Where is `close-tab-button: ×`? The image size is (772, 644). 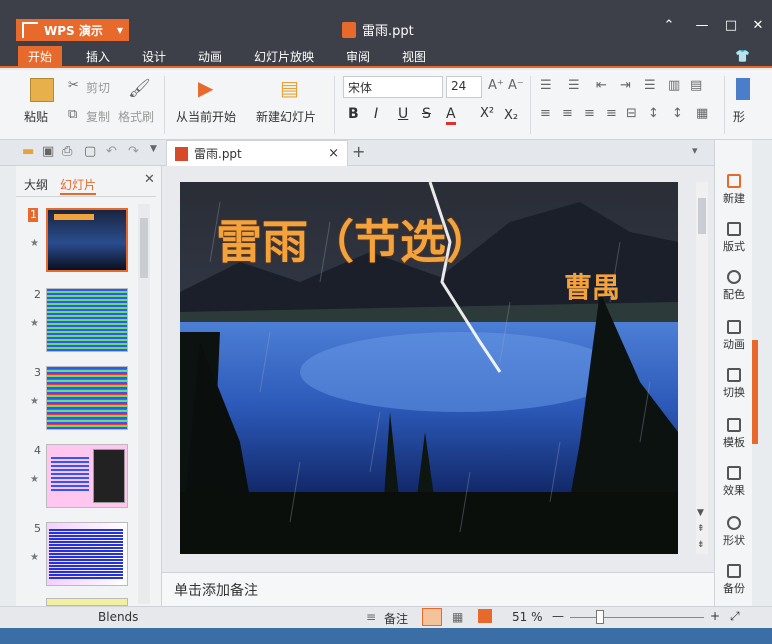
close-tab-button: × is located at coordinates (333, 153).